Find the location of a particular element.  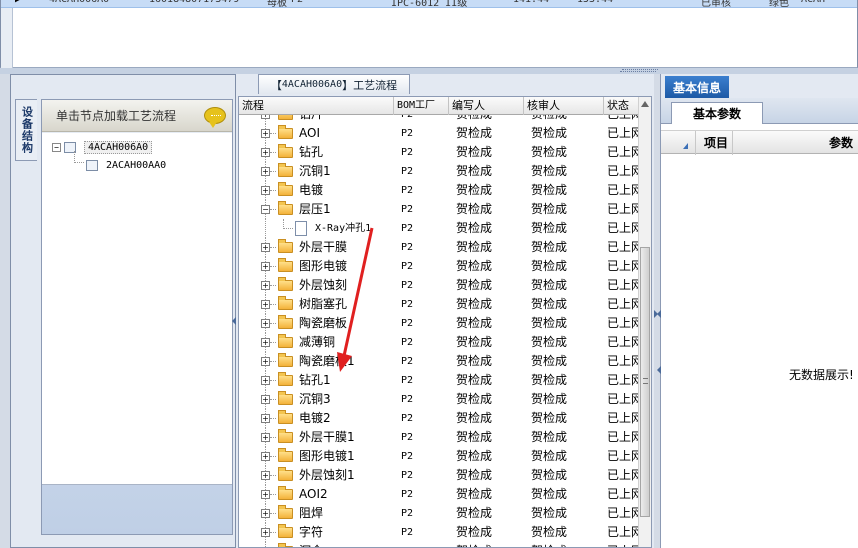

process-name: 阻焊 is located at coordinates (311, 513).